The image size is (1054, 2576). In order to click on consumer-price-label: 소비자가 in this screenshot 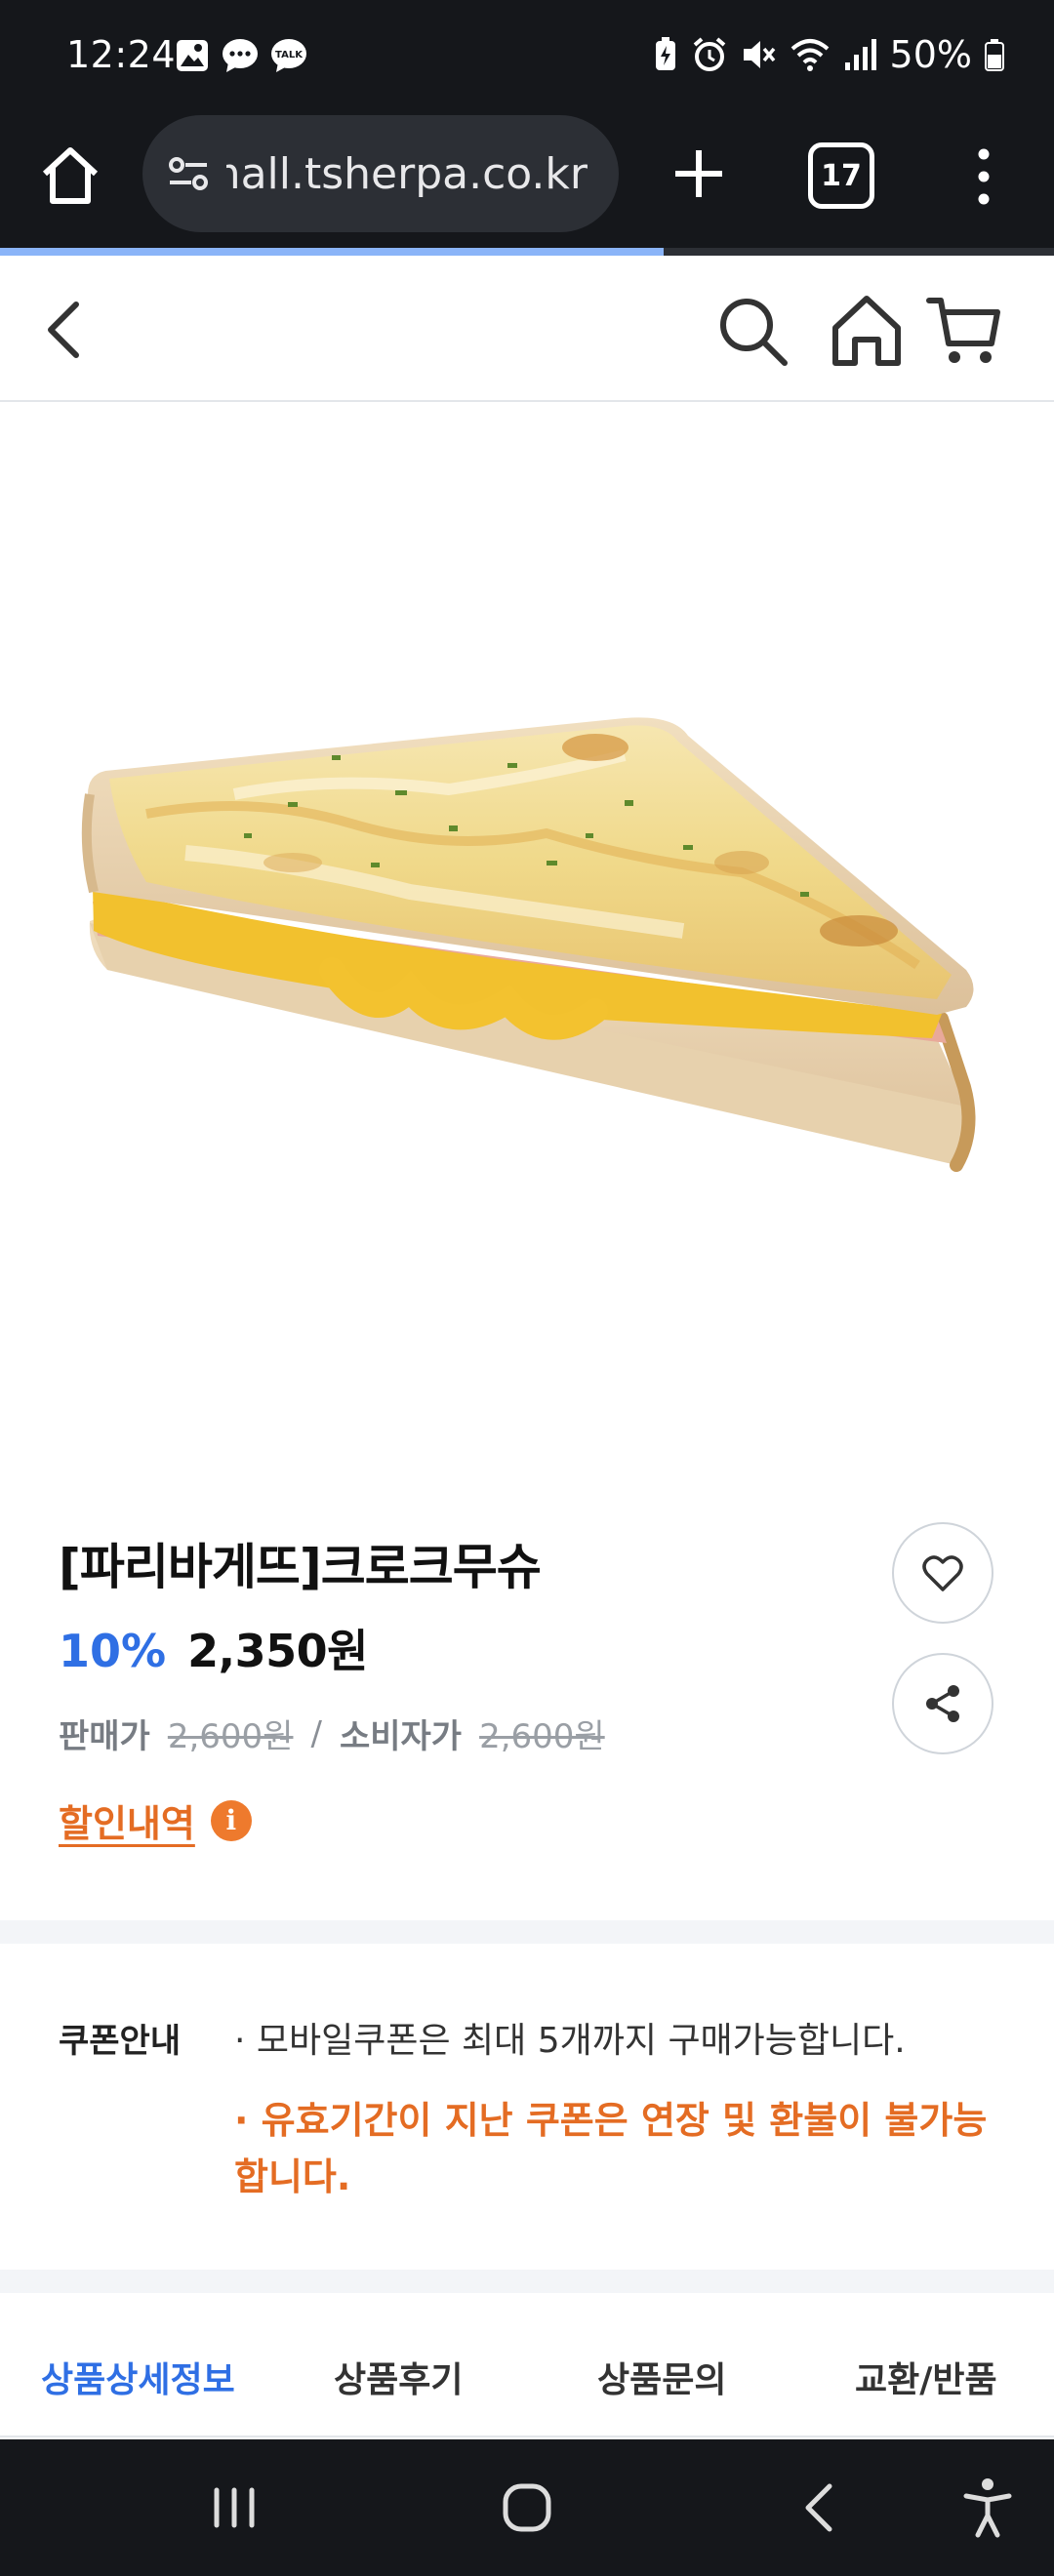, I will do `click(401, 1736)`.